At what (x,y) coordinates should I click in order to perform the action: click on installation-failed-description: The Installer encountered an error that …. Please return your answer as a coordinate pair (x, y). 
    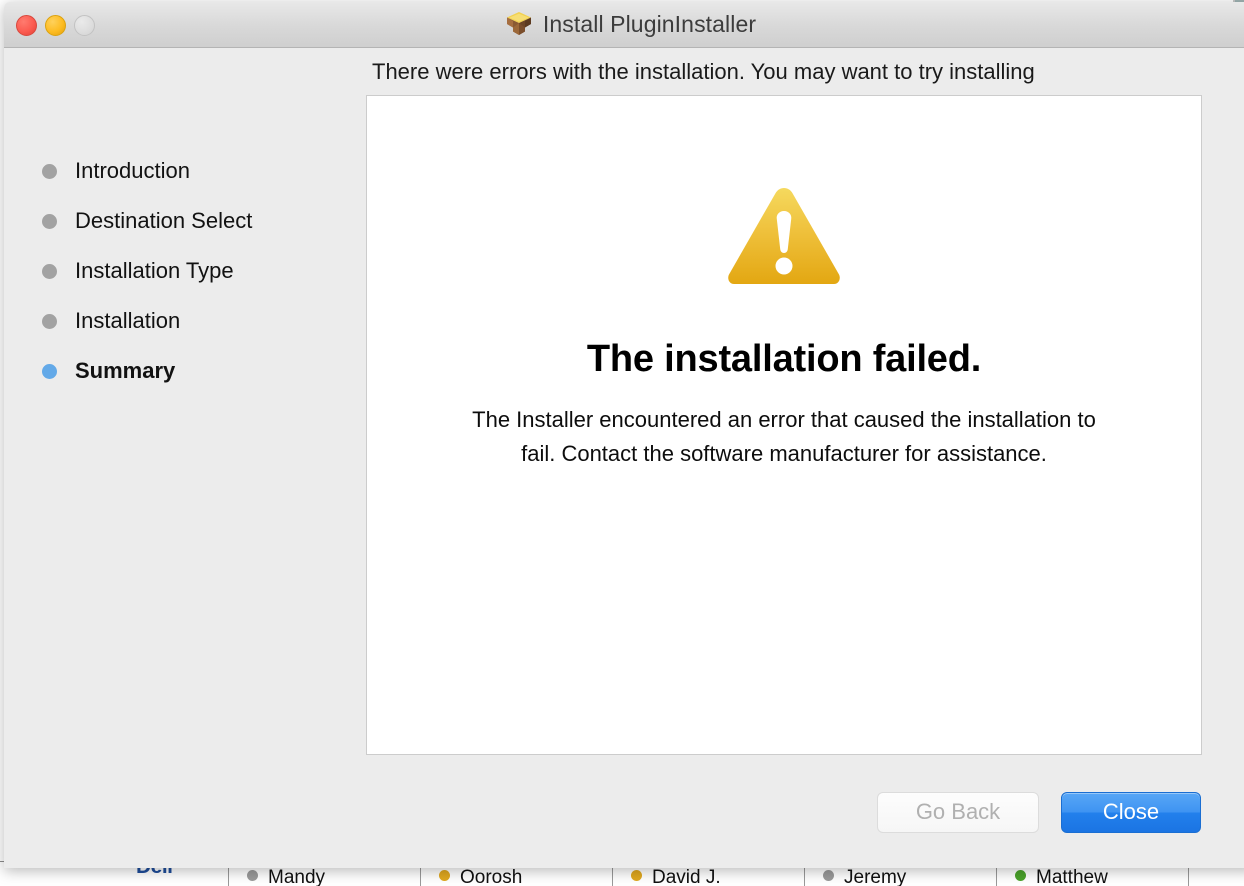
    Looking at the image, I should click on (784, 436).